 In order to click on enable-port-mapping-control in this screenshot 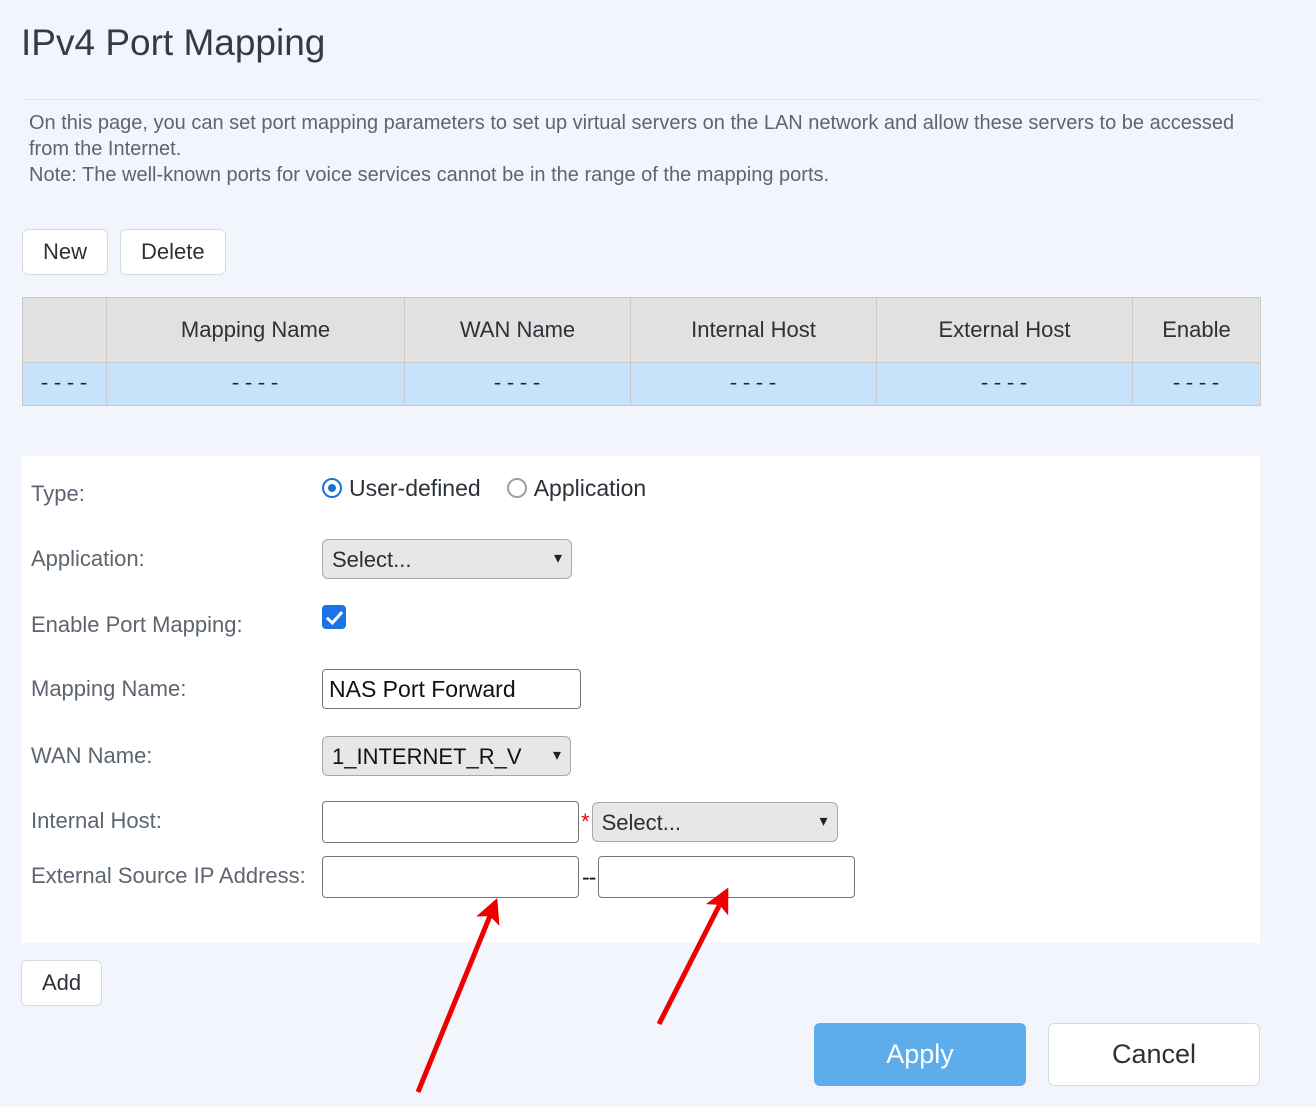, I will do `click(334, 617)`.